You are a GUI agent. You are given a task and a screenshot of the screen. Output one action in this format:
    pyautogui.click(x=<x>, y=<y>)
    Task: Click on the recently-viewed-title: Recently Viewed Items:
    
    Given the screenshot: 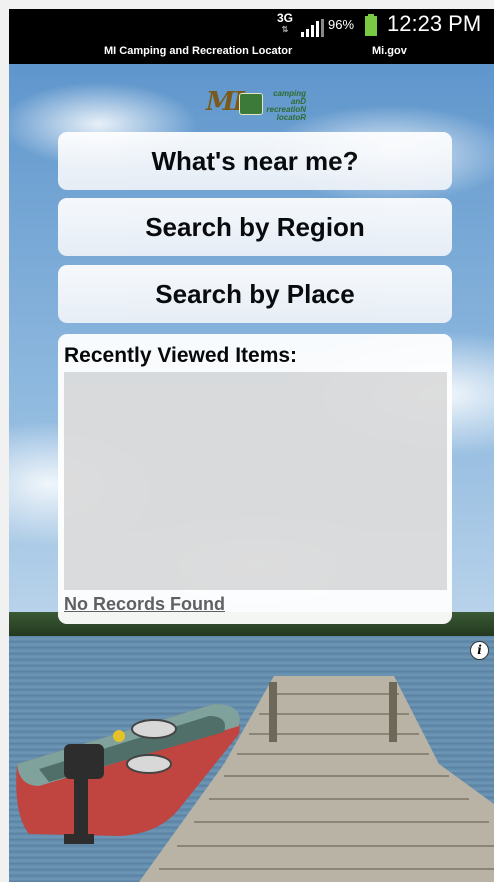 What is the action you would take?
    pyautogui.click(x=181, y=355)
    